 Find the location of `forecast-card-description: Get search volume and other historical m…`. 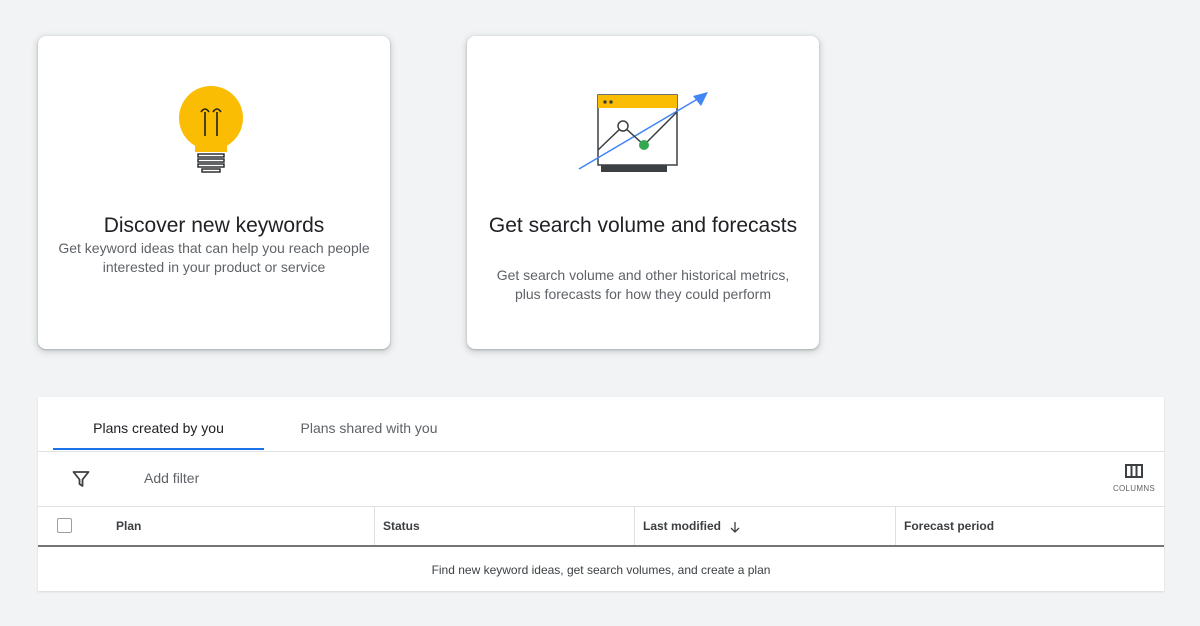

forecast-card-description: Get search volume and other historical m… is located at coordinates (643, 284).